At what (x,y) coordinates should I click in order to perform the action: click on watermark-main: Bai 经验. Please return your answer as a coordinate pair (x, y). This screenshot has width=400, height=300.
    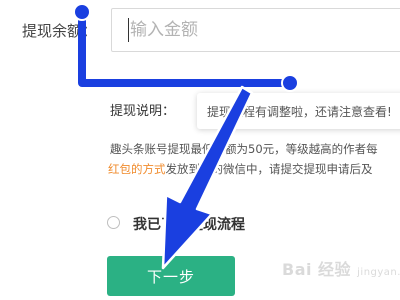
    Looking at the image, I should click on (317, 269).